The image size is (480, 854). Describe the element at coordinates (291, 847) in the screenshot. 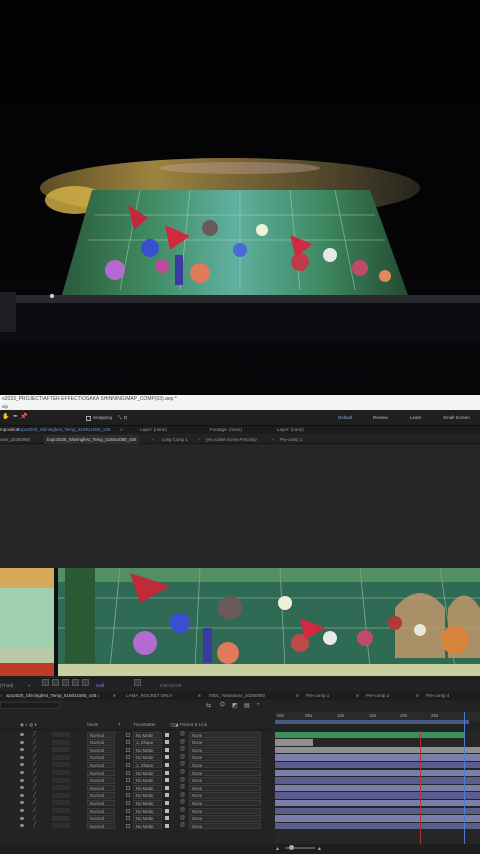

I see `timeline-zoom-knob` at that location.